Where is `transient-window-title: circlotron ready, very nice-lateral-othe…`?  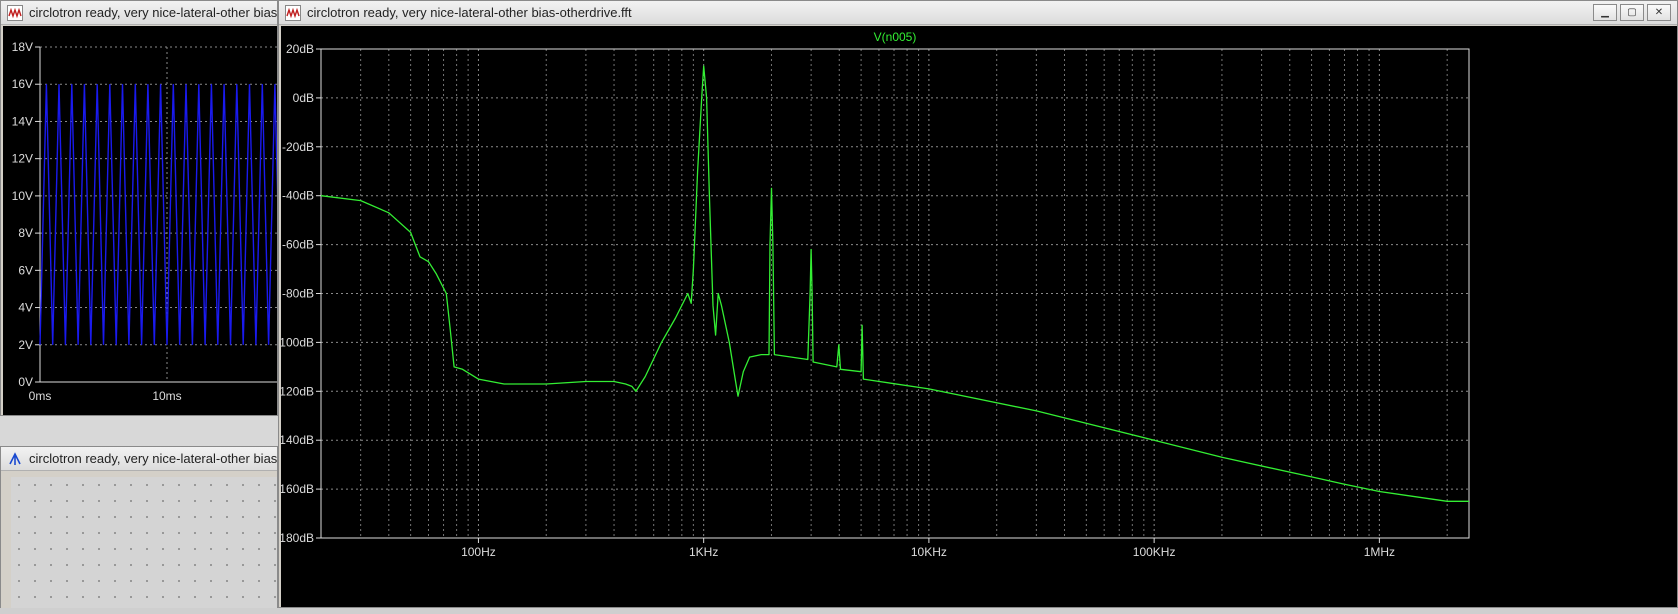 transient-window-title: circlotron ready, very nice-lateral-othe… is located at coordinates (153, 12).